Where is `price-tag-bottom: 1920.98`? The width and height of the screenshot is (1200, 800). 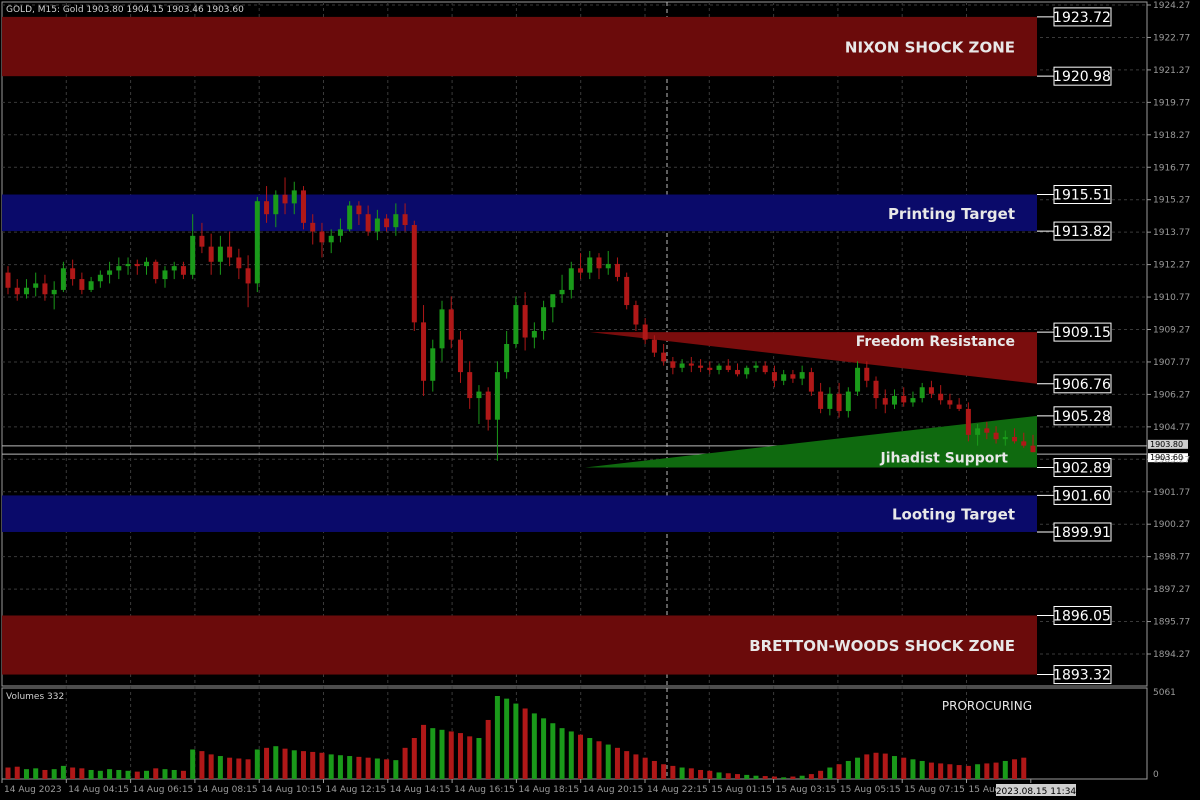
price-tag-bottom: 1920.98 is located at coordinates (1082, 77).